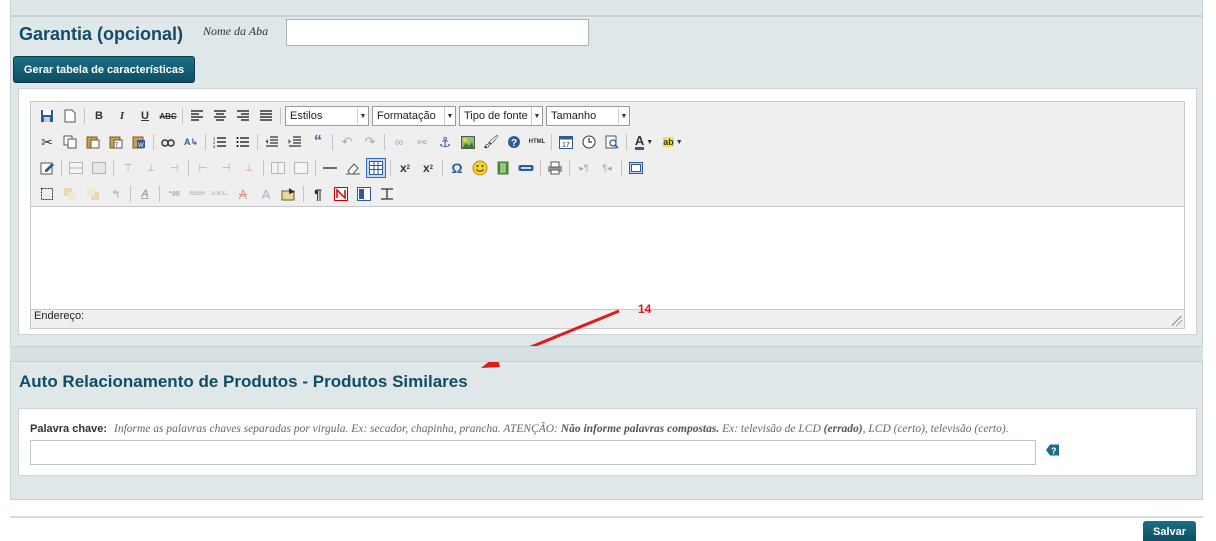  I want to click on size-select: Tamanho ▼, so click(588, 116).